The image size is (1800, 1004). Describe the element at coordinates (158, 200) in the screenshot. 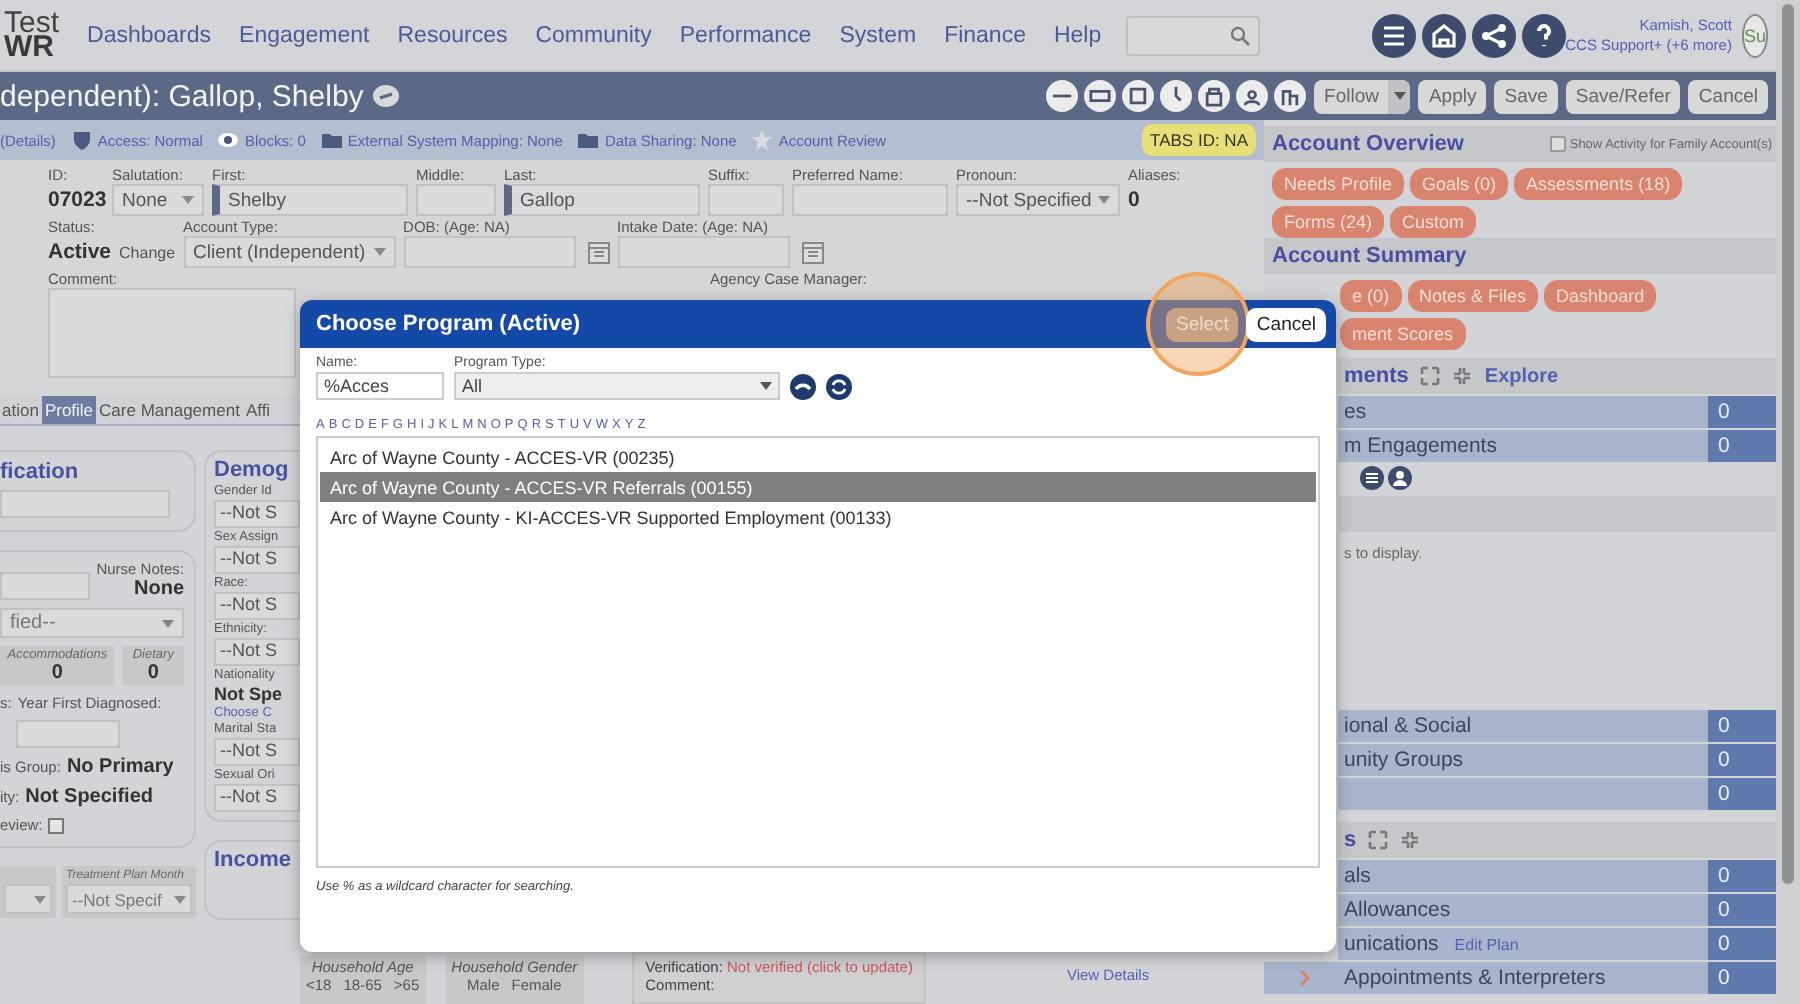

I see `select-field: None` at that location.